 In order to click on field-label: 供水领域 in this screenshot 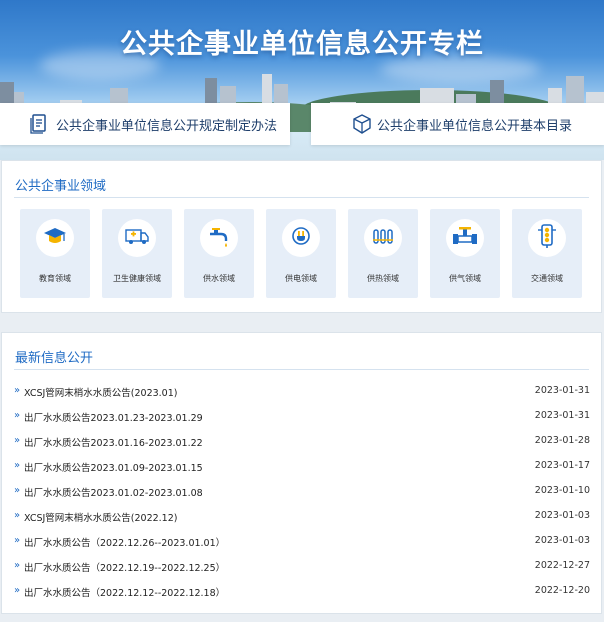, I will do `click(219, 278)`.